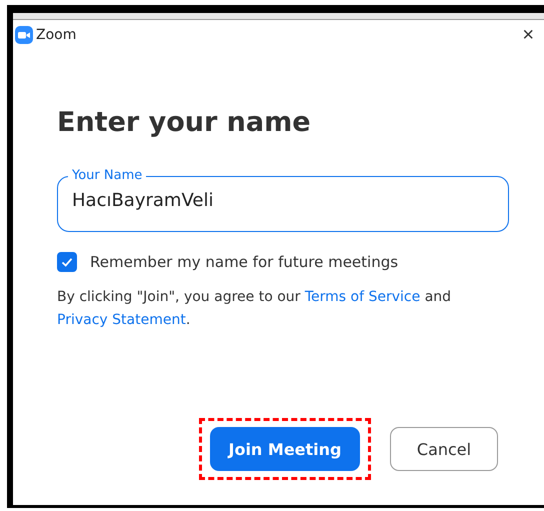  I want to click on terms-text: By clicking "Join", you agree to our Terms of Service and Privacy Statement., so click(254, 309).